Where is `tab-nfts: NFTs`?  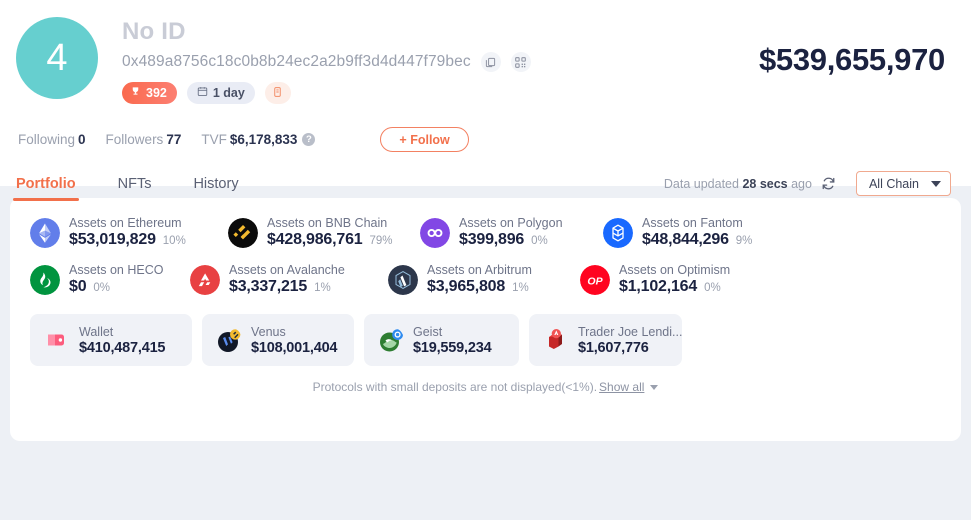
tab-nfts: NFTs is located at coordinates (135, 188).